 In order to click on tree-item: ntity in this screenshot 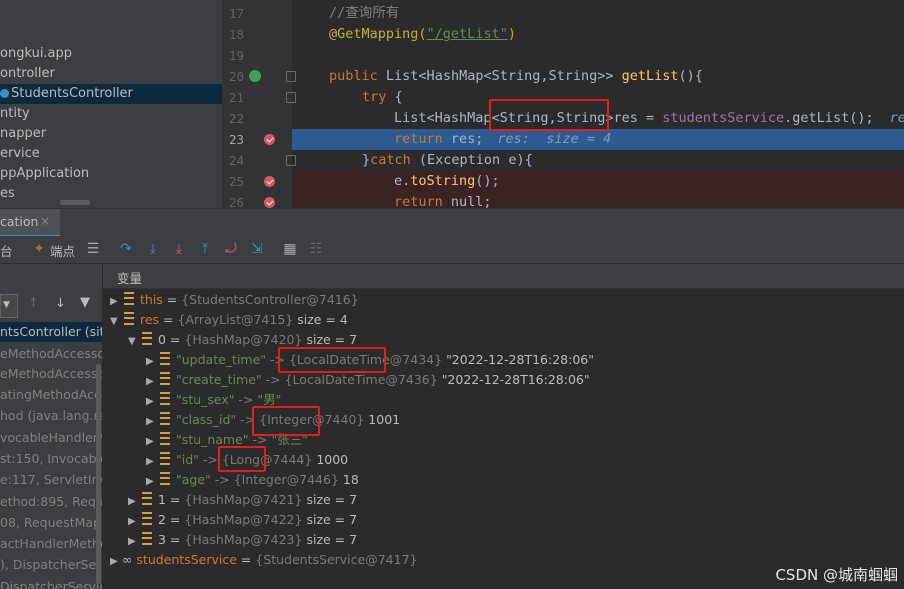, I will do `click(15, 114)`.